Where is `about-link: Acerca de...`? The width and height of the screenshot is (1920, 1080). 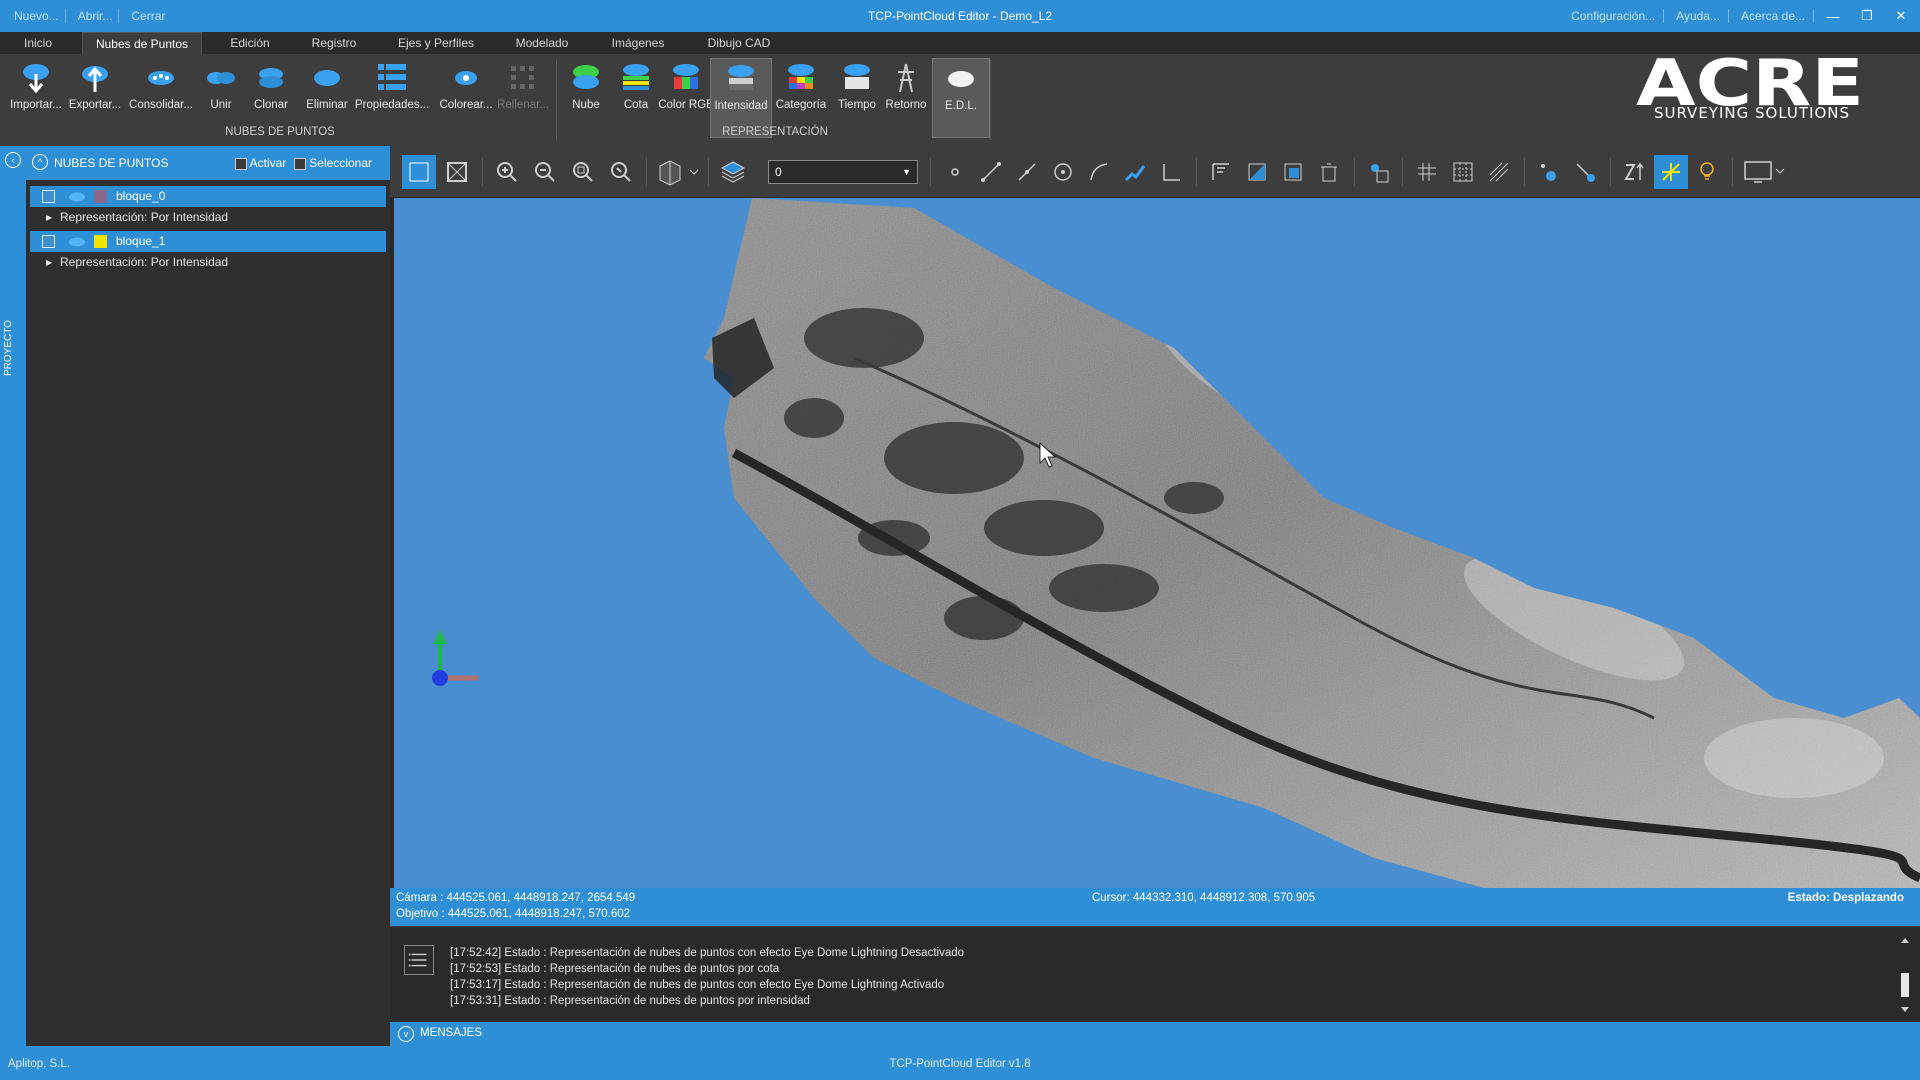 about-link: Acerca de... is located at coordinates (1773, 16).